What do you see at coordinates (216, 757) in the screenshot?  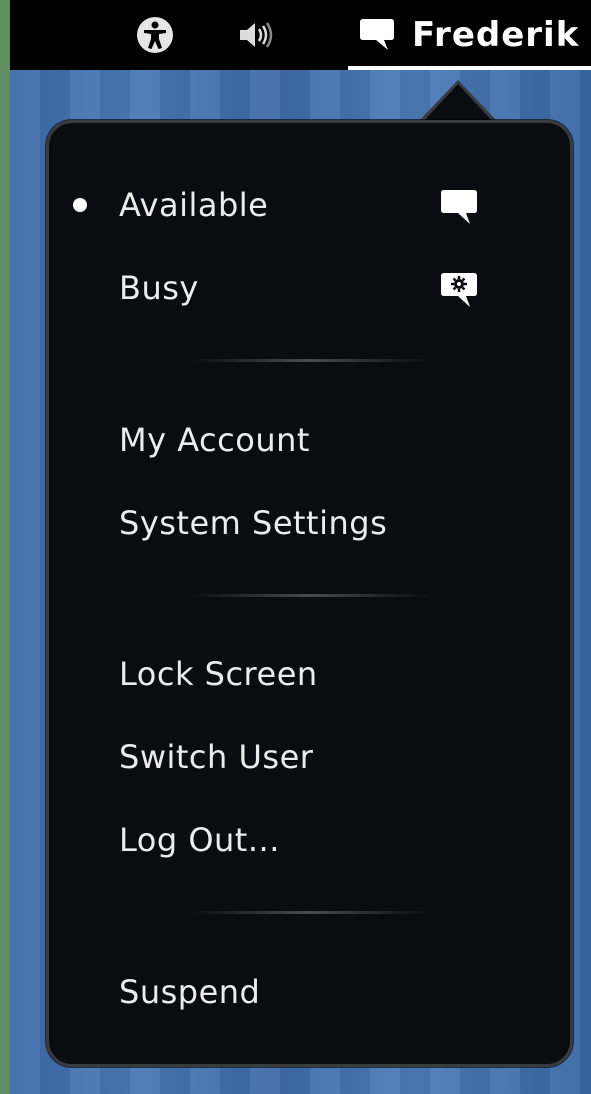 I see `switch-user-label: Switch User` at bounding box center [216, 757].